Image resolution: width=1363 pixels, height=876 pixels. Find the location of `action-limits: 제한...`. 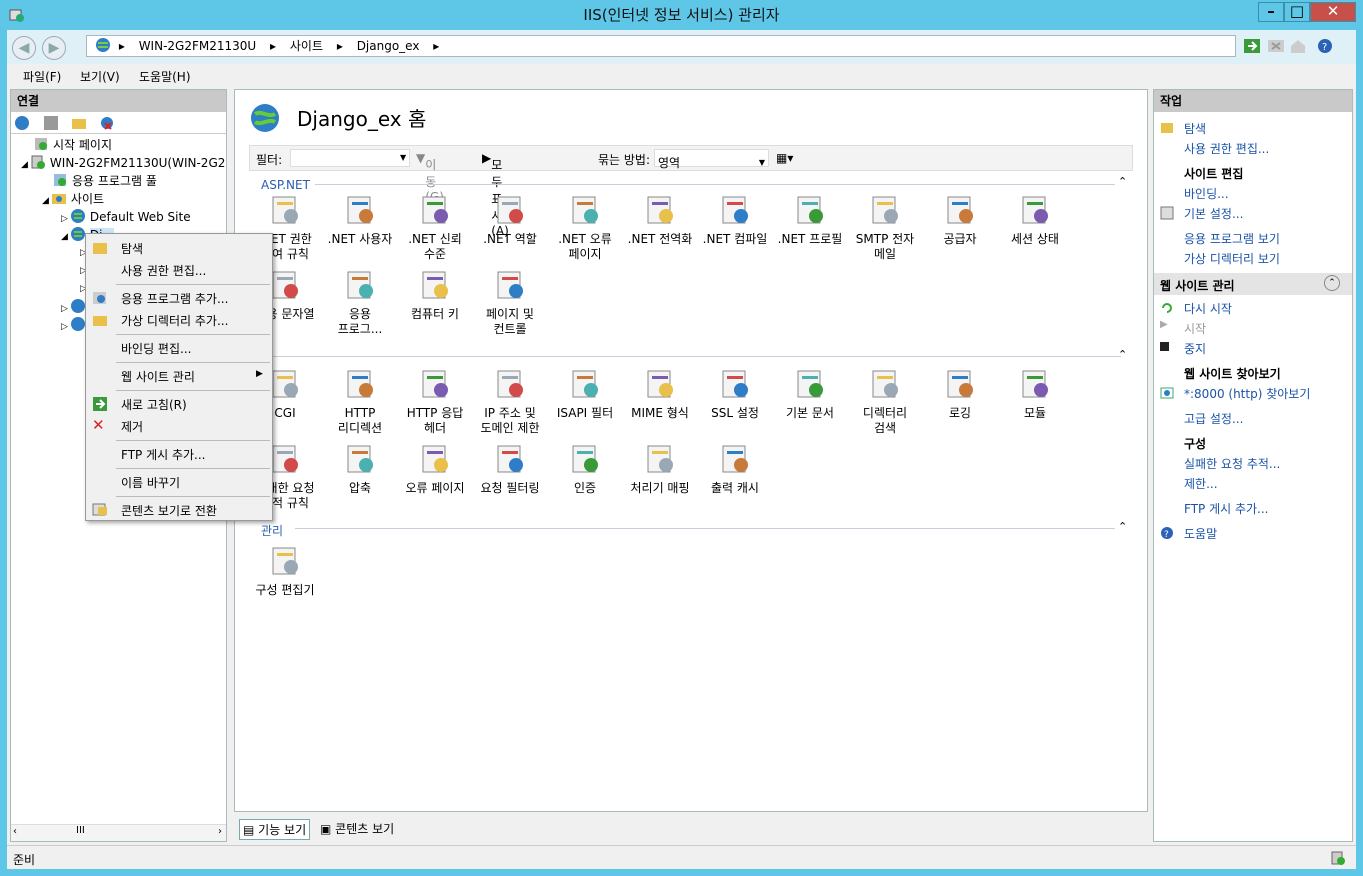

action-limits: 제한... is located at coordinates (1201, 483).